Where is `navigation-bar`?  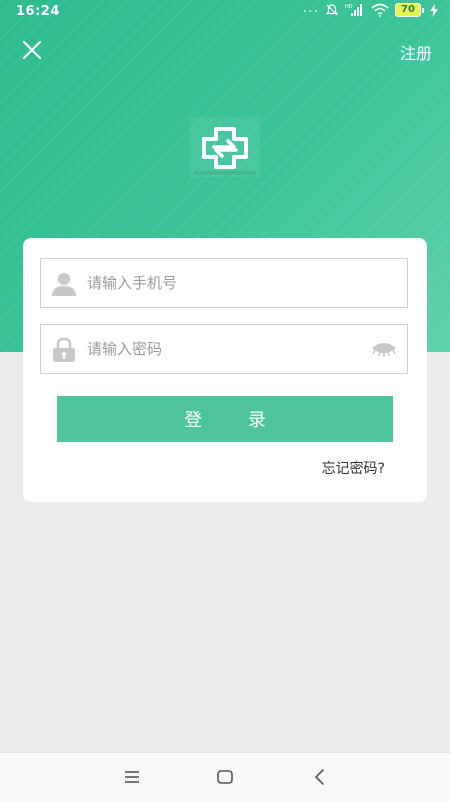
navigation-bar is located at coordinates (225, 776).